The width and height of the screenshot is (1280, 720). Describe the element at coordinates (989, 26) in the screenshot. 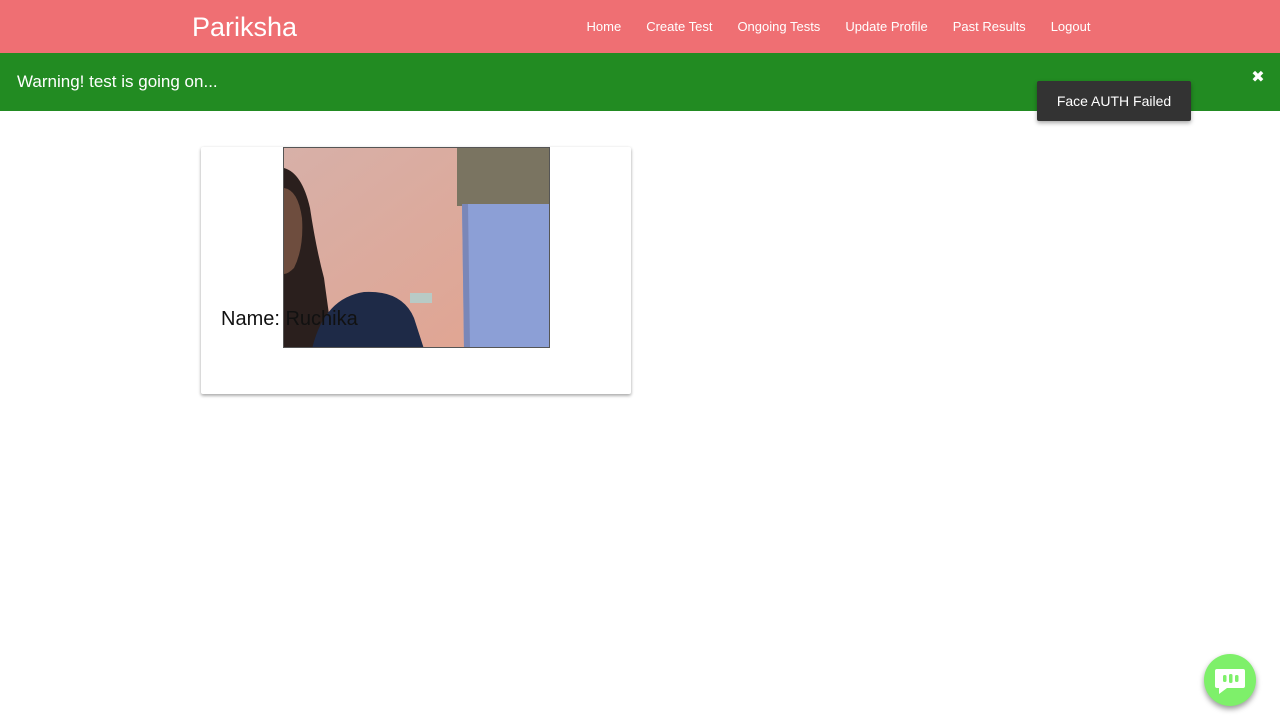

I see `nav-past-results: Past Results` at that location.